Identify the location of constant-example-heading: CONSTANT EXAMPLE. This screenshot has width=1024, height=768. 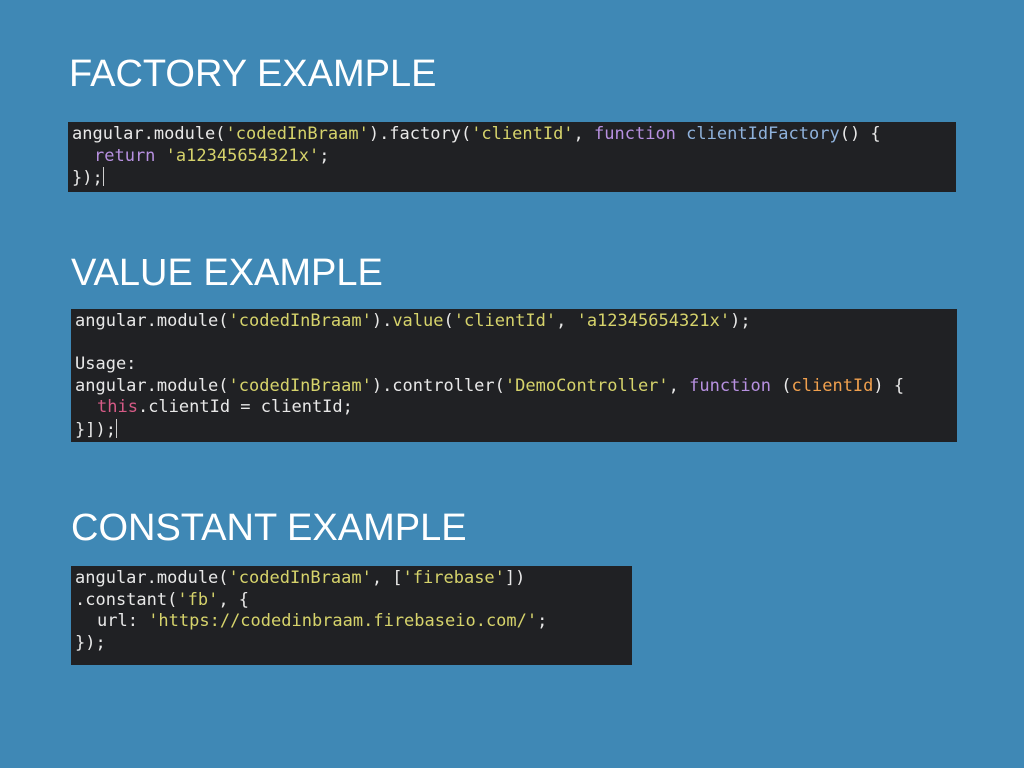
(269, 528).